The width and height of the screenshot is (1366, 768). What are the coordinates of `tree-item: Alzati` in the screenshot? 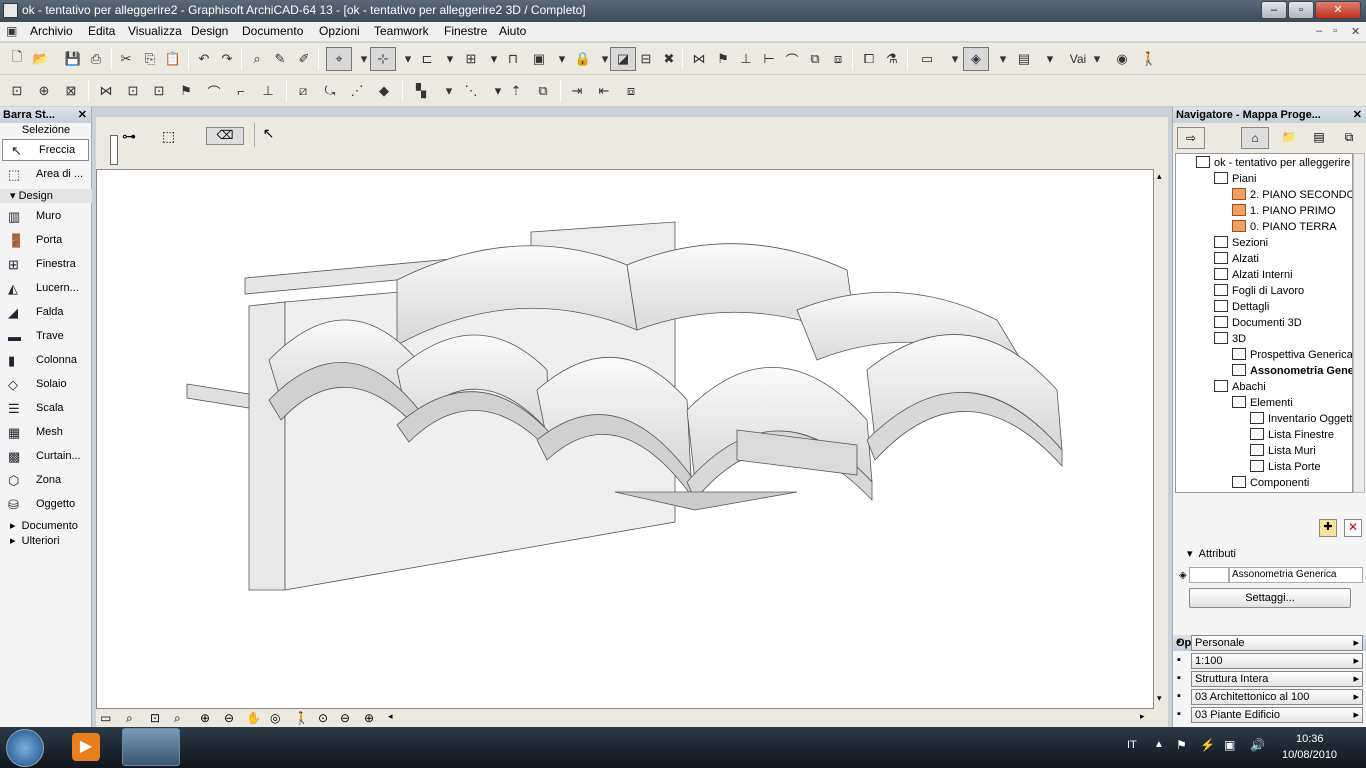 It's located at (1236, 260).